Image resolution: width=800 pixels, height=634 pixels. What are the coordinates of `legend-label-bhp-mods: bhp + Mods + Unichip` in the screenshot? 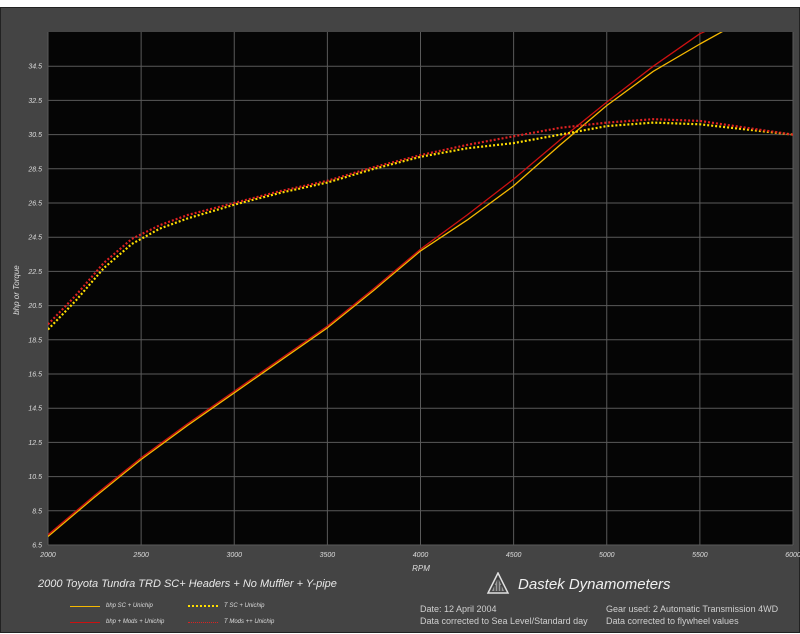 It's located at (135, 622).